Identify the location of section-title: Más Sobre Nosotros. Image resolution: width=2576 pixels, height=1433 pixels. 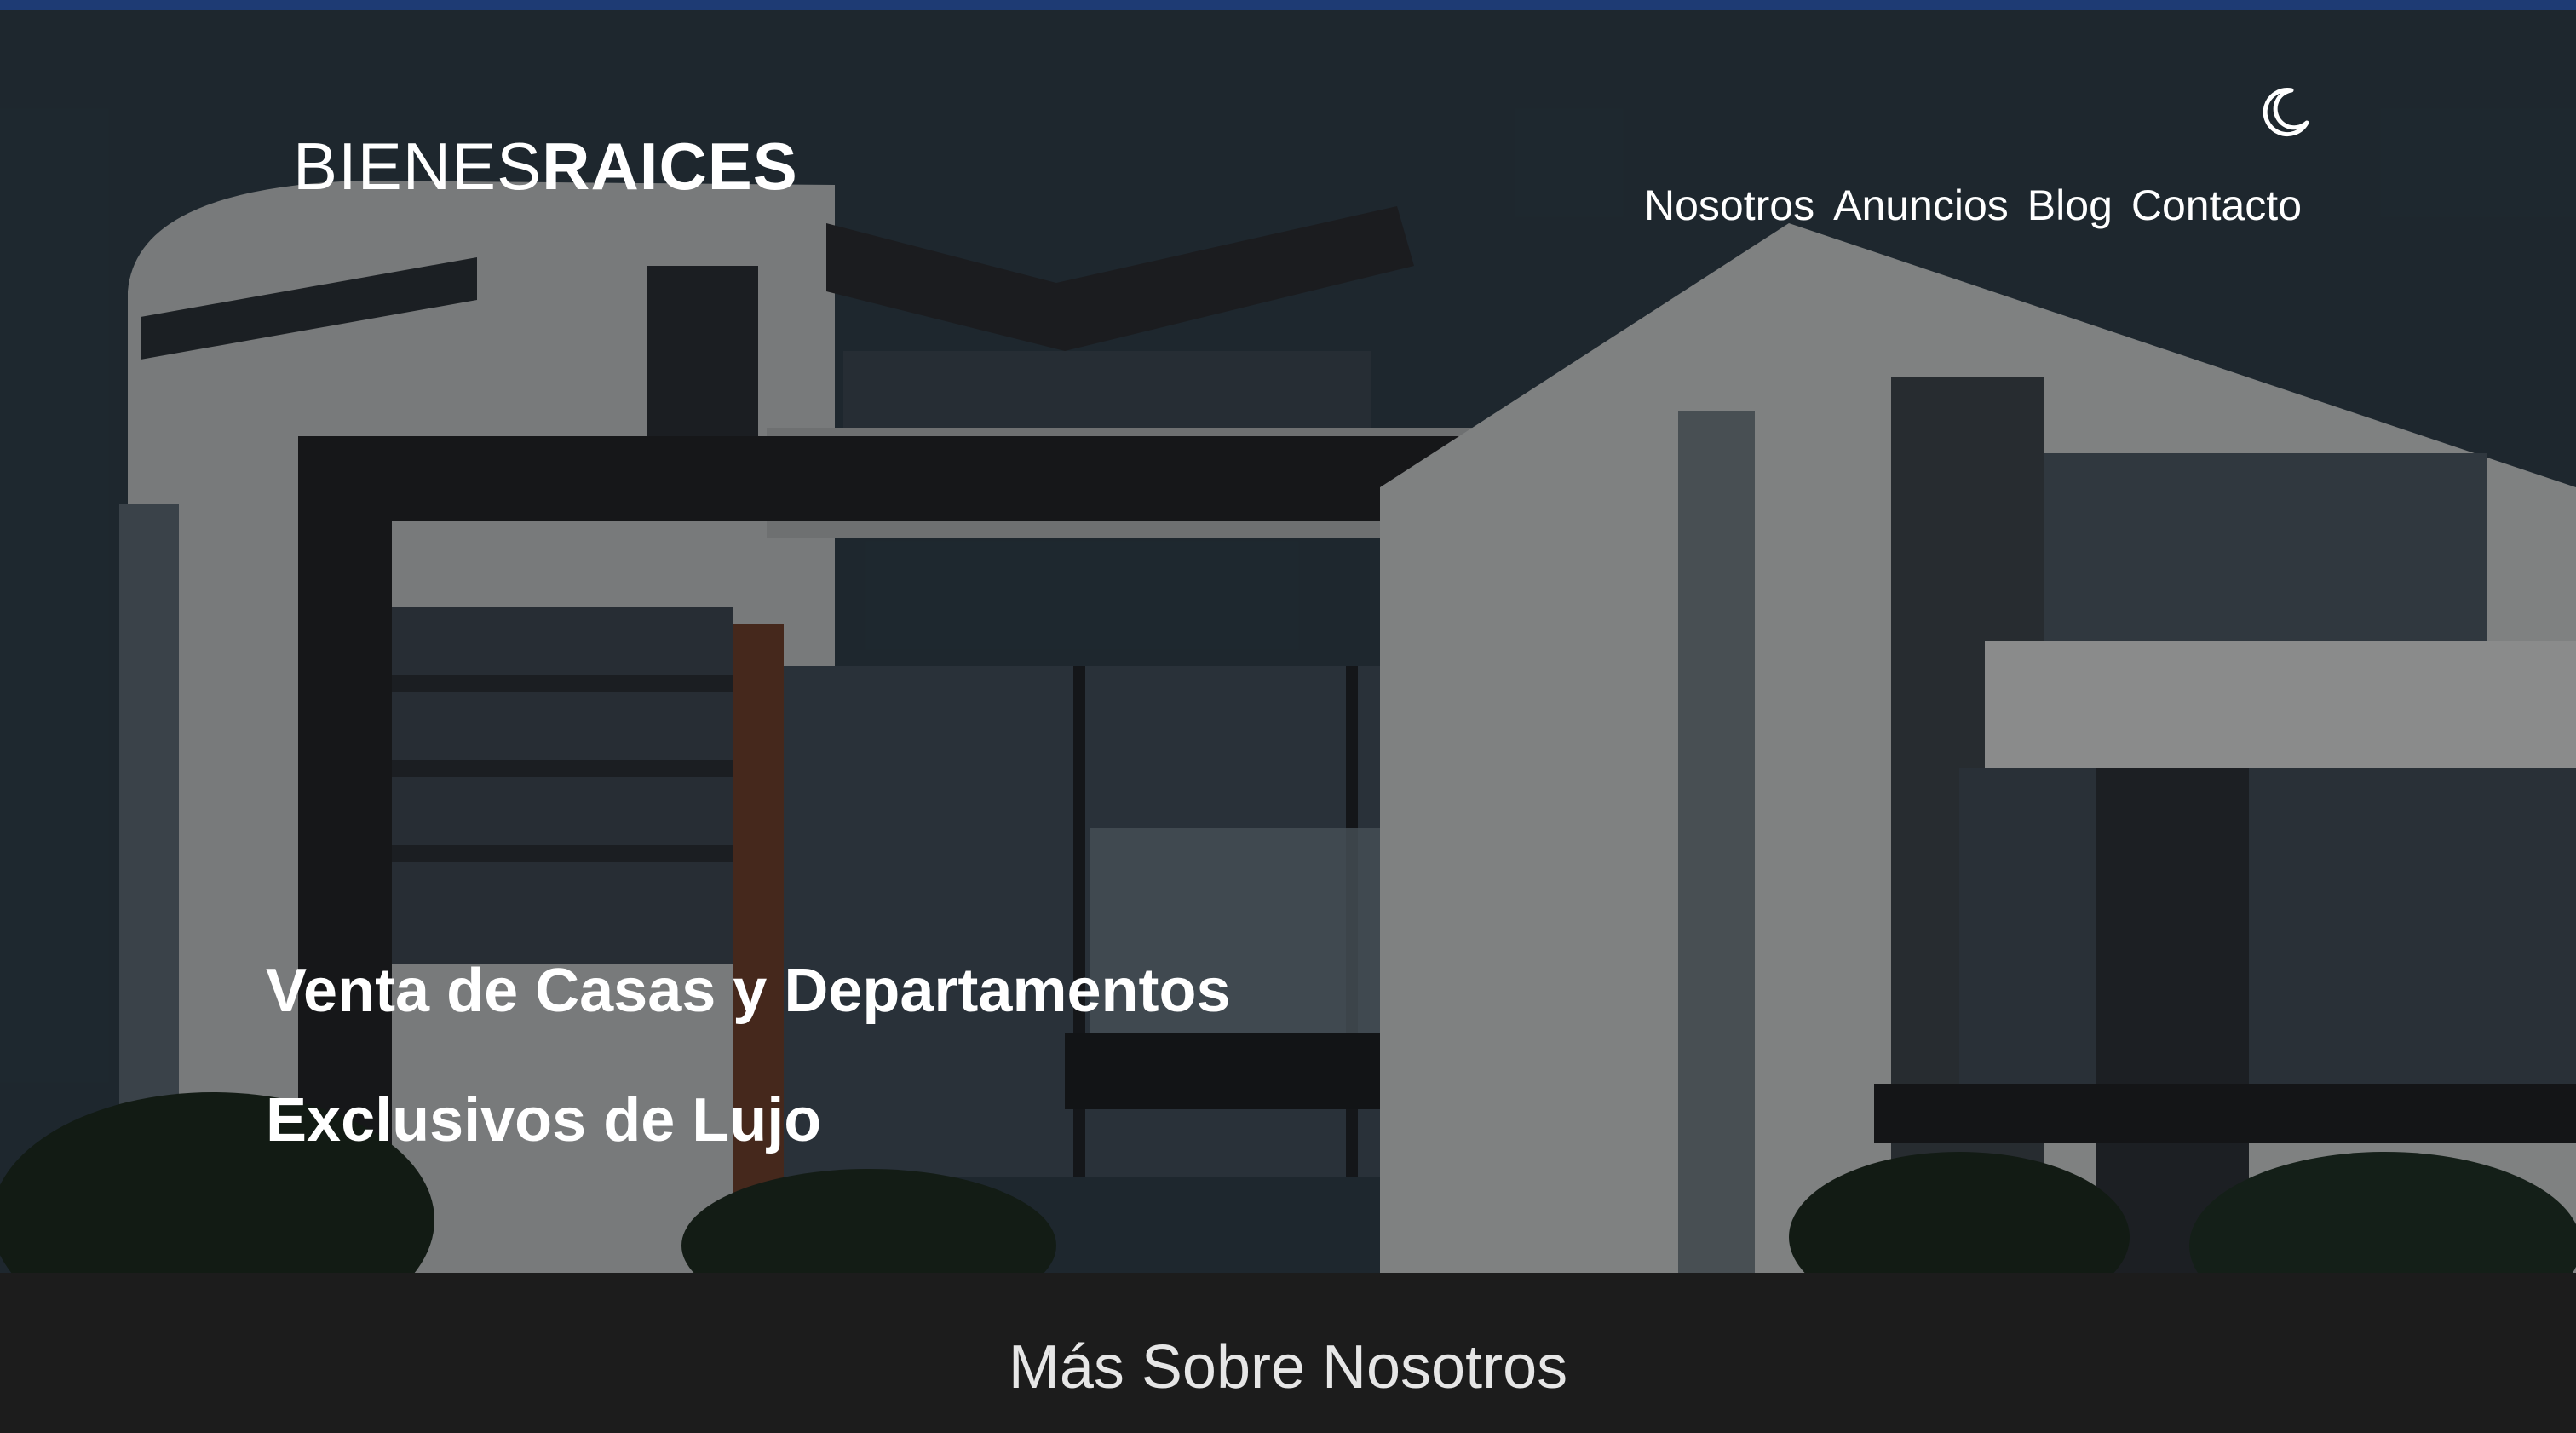
(1288, 1367).